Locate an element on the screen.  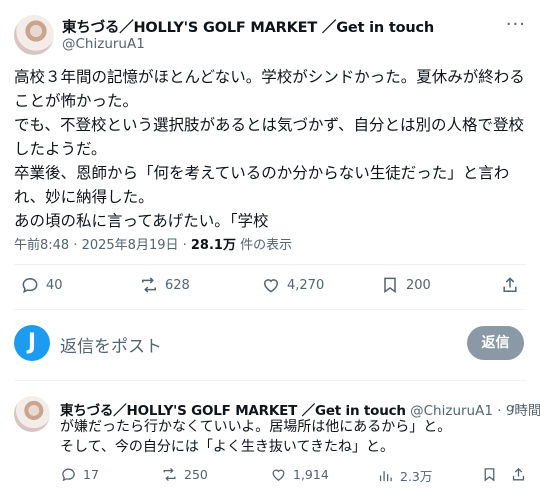
reply-actions: 17 250 1,914 2.3万 is located at coordinates (270, 481).